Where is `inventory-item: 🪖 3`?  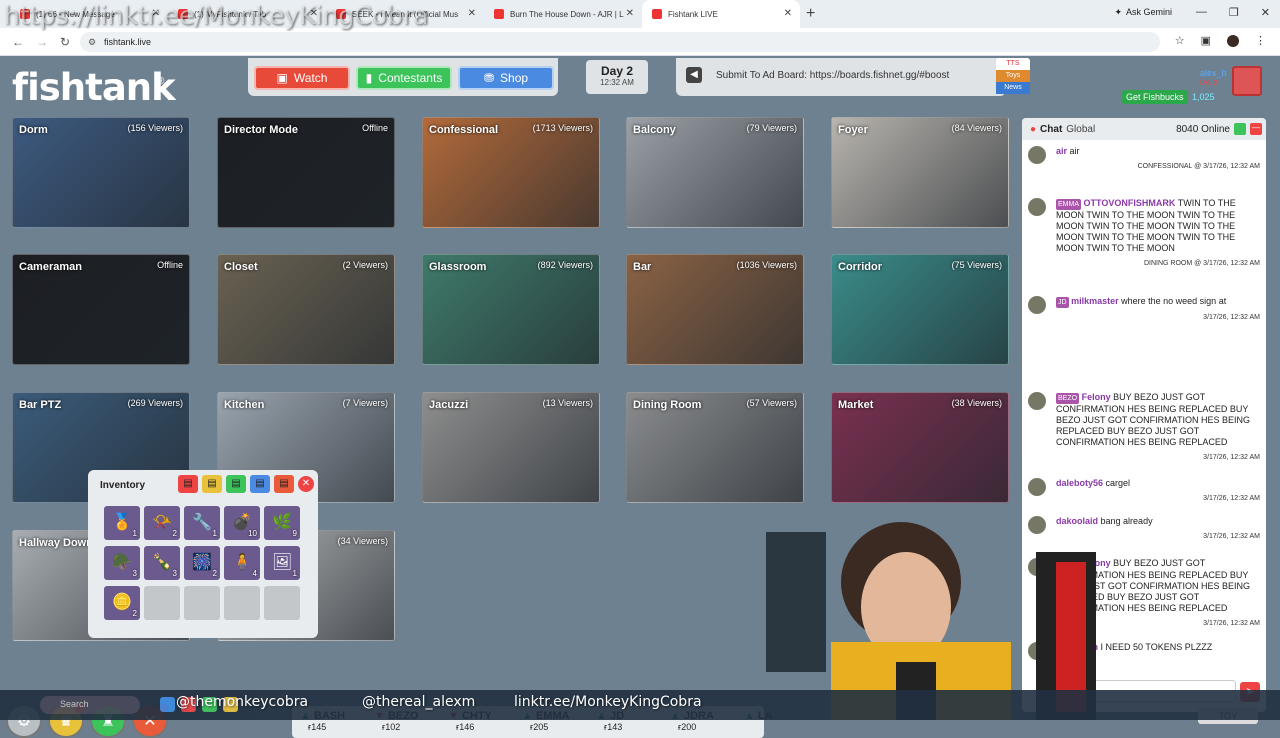
inventory-item: 🪖 3 is located at coordinates (122, 563).